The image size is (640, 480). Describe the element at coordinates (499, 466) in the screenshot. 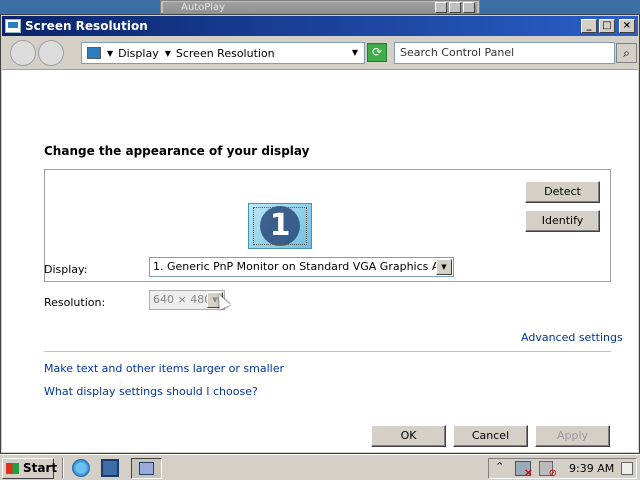

I see `chevron-up-icon: ⌃` at that location.